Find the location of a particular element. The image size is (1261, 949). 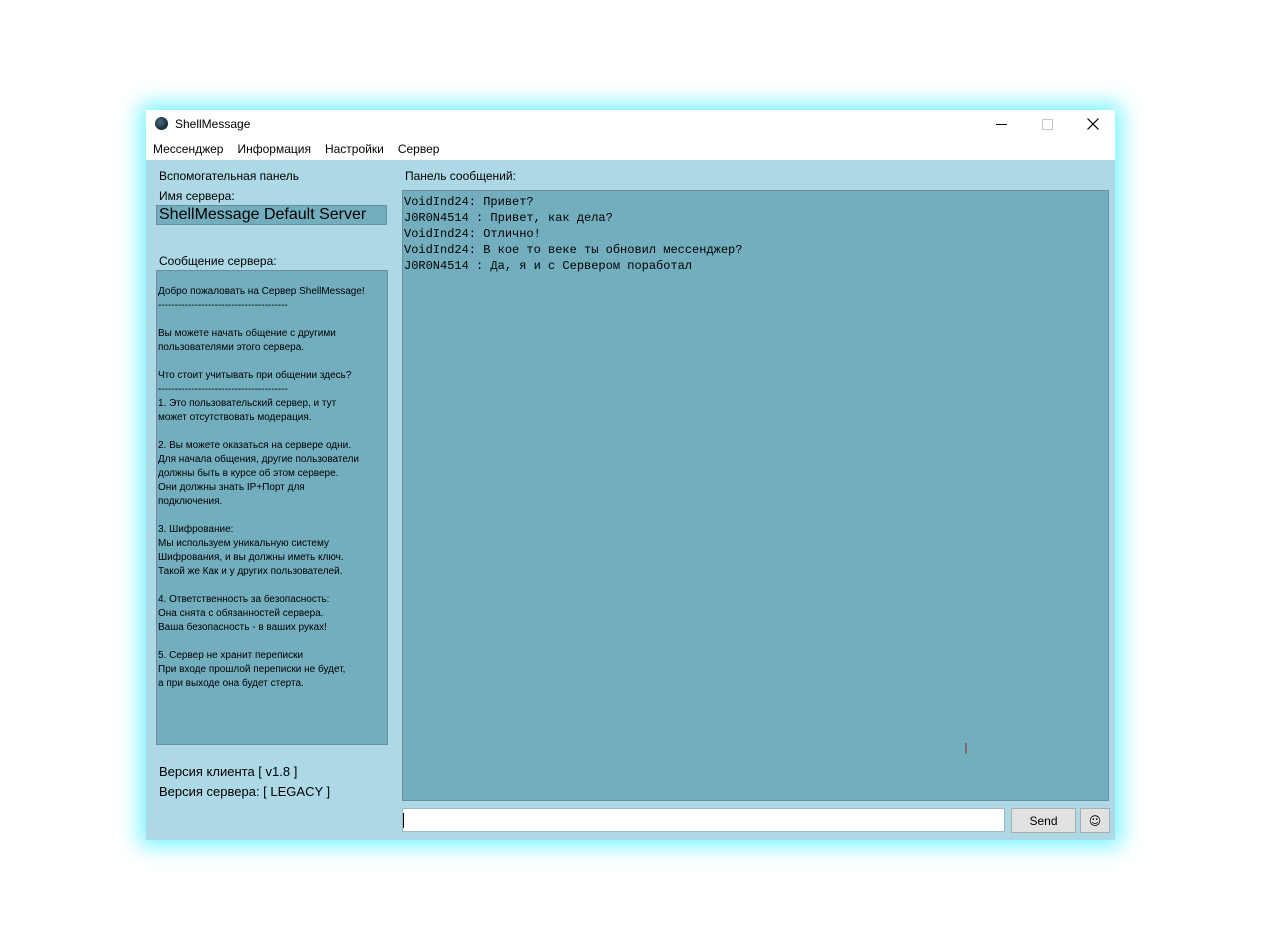

server-message-line: Что стоит учитывать при общении здесь? is located at coordinates (255, 375).